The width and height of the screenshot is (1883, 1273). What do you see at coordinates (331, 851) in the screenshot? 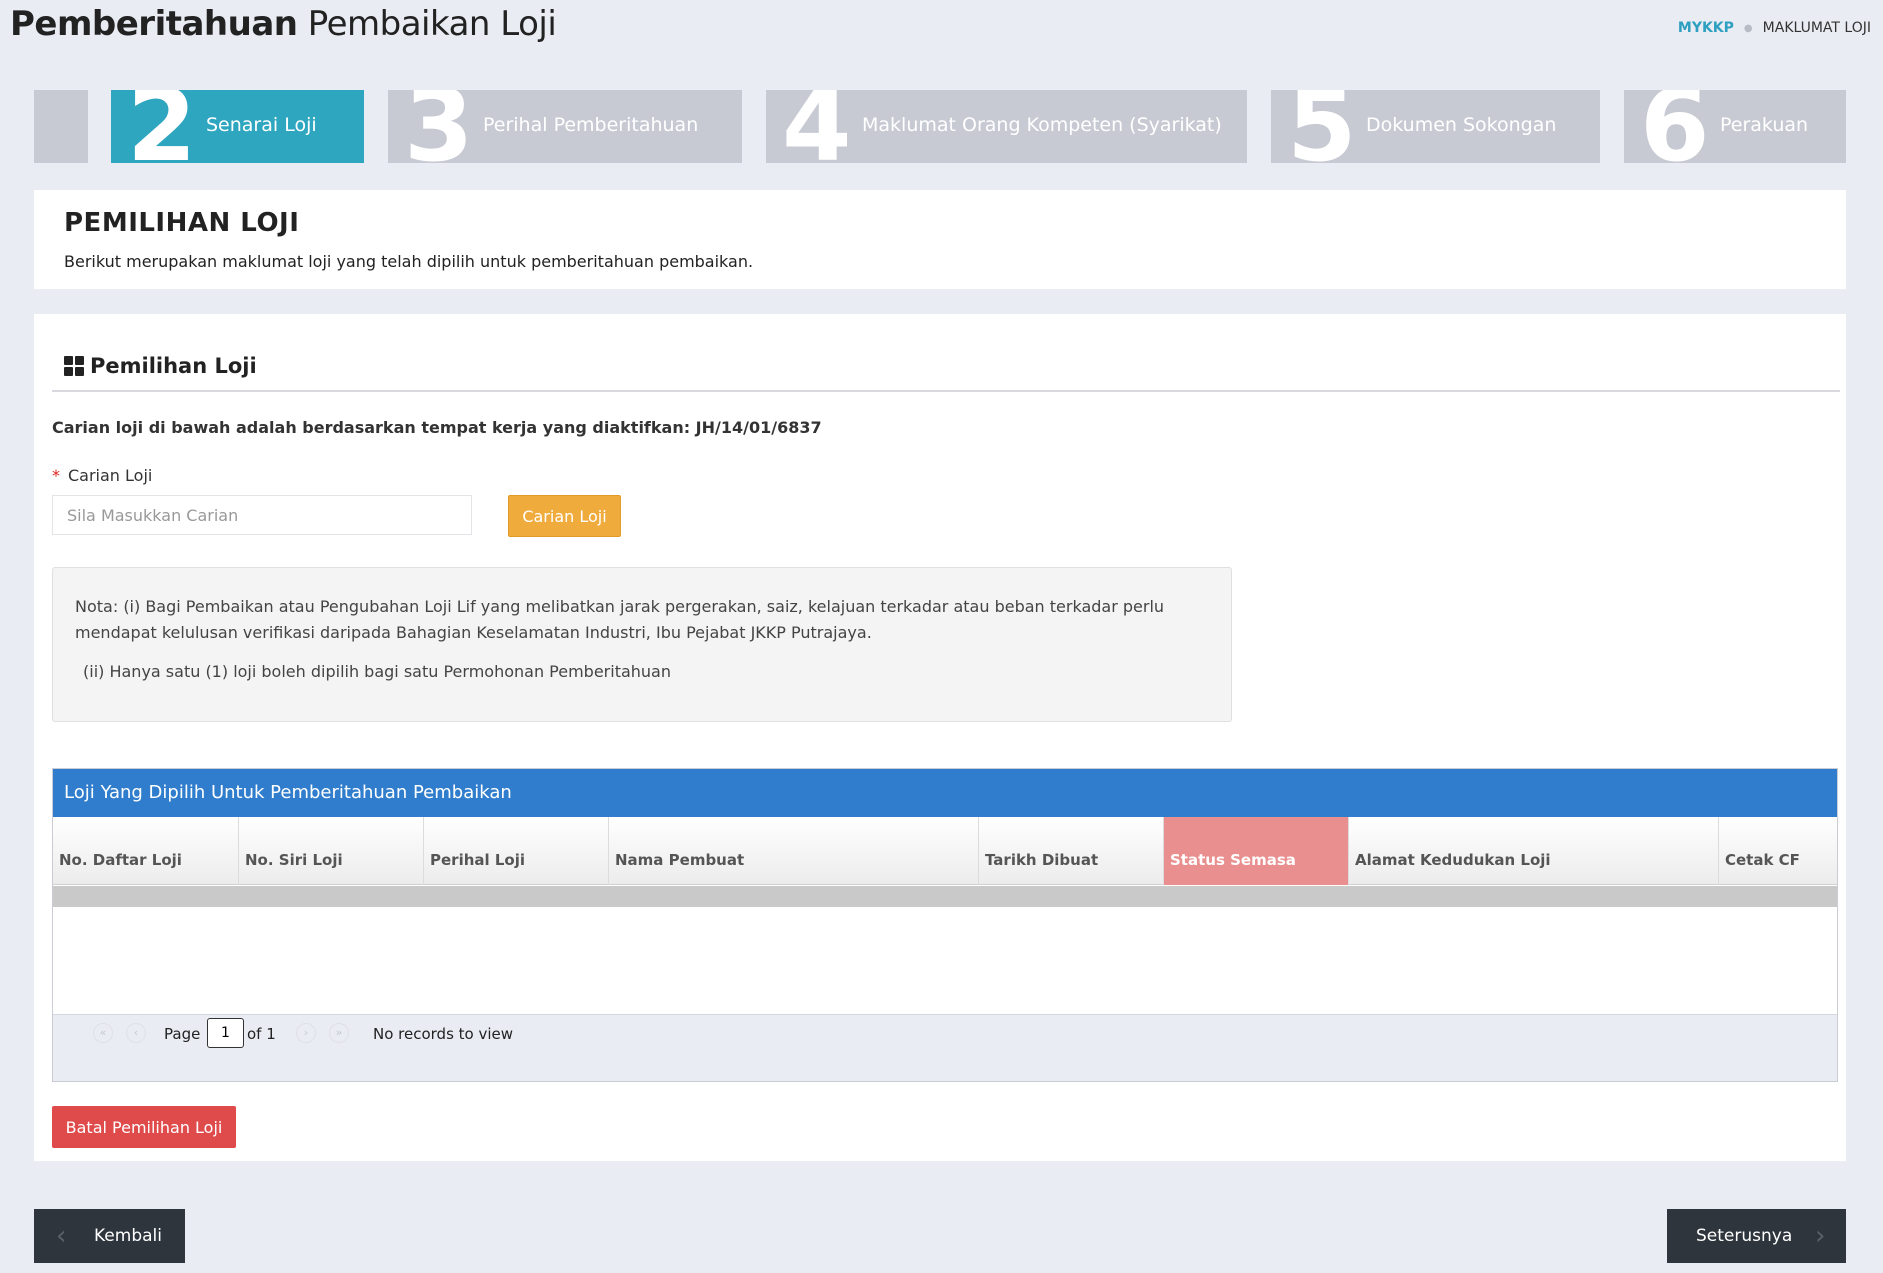
I see `column-header: No. Siri Loji` at bounding box center [331, 851].